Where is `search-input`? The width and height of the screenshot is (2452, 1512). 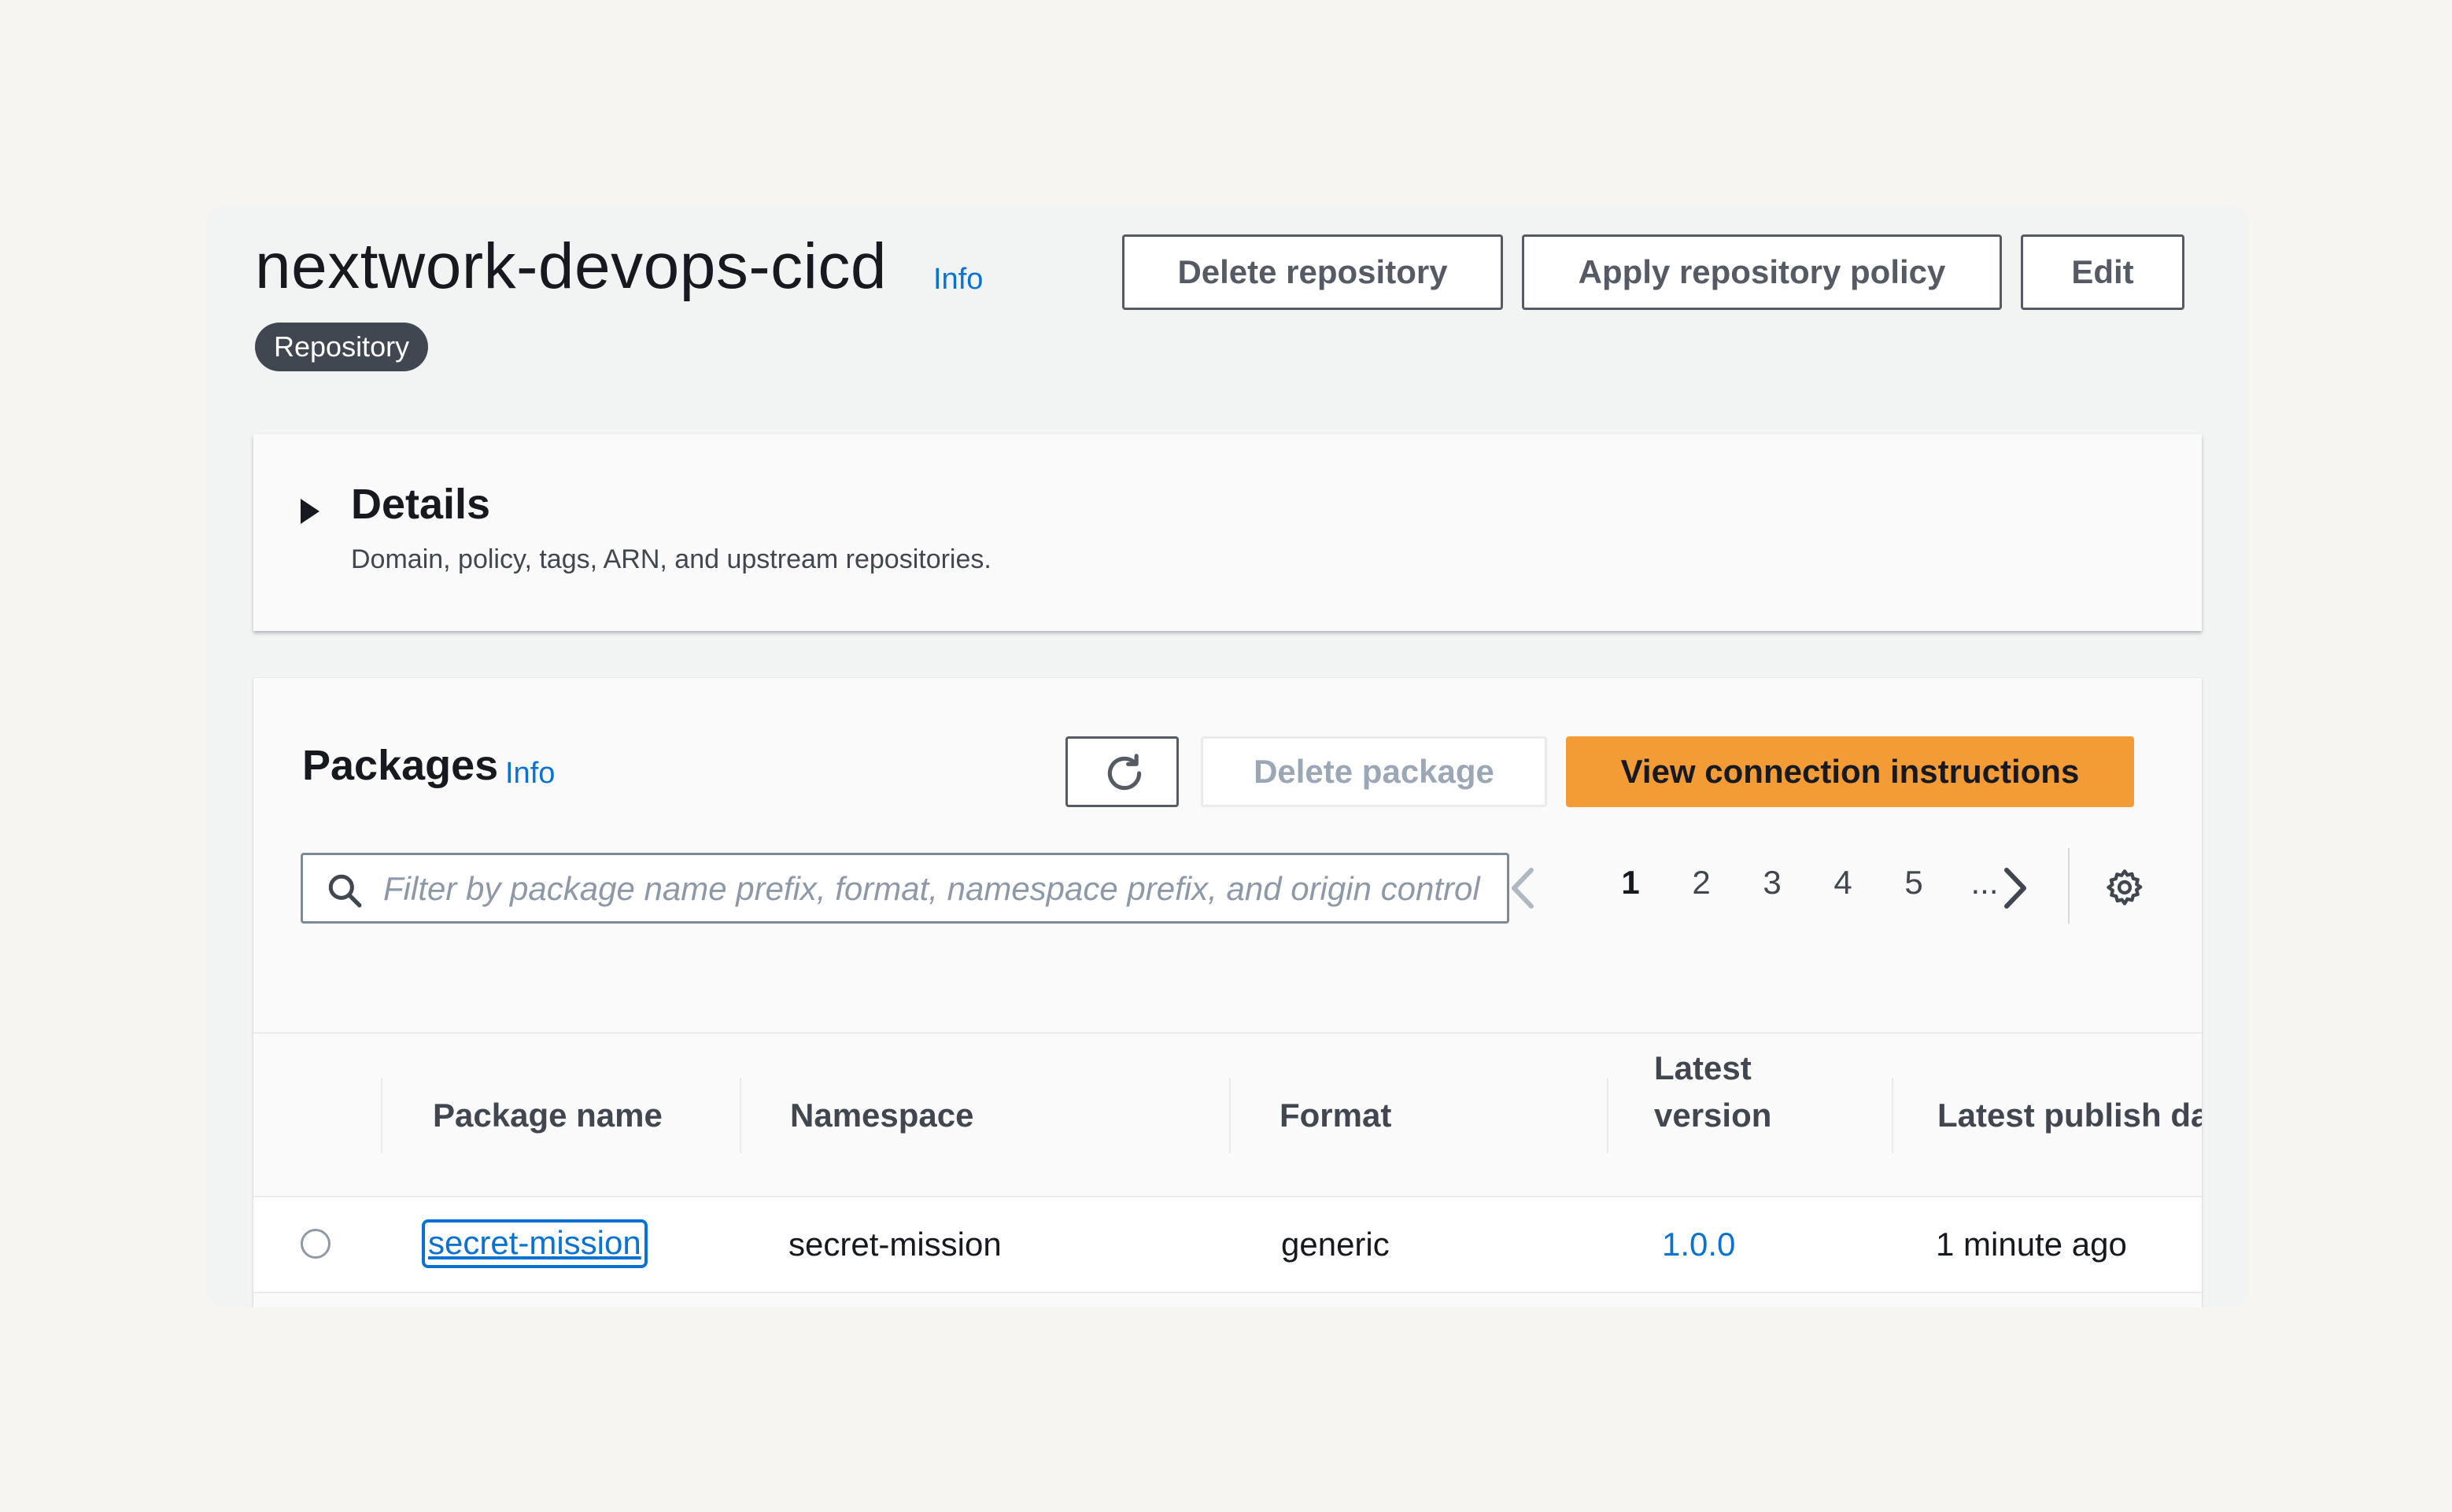
search-input is located at coordinates (934, 889).